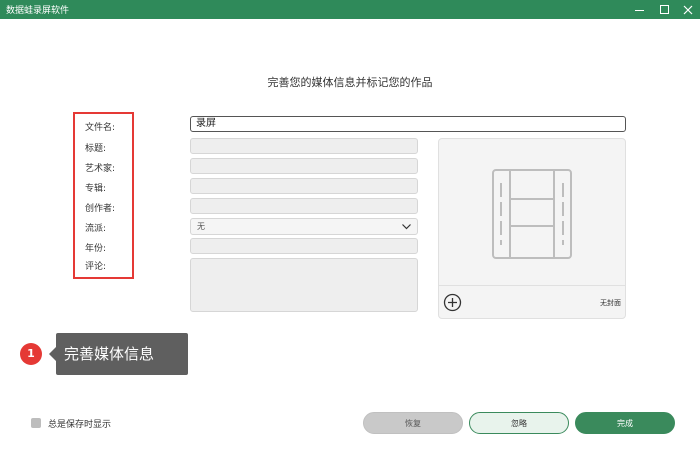 This screenshot has width=700, height=462. What do you see at coordinates (304, 146) in the screenshot?
I see `title-input` at bounding box center [304, 146].